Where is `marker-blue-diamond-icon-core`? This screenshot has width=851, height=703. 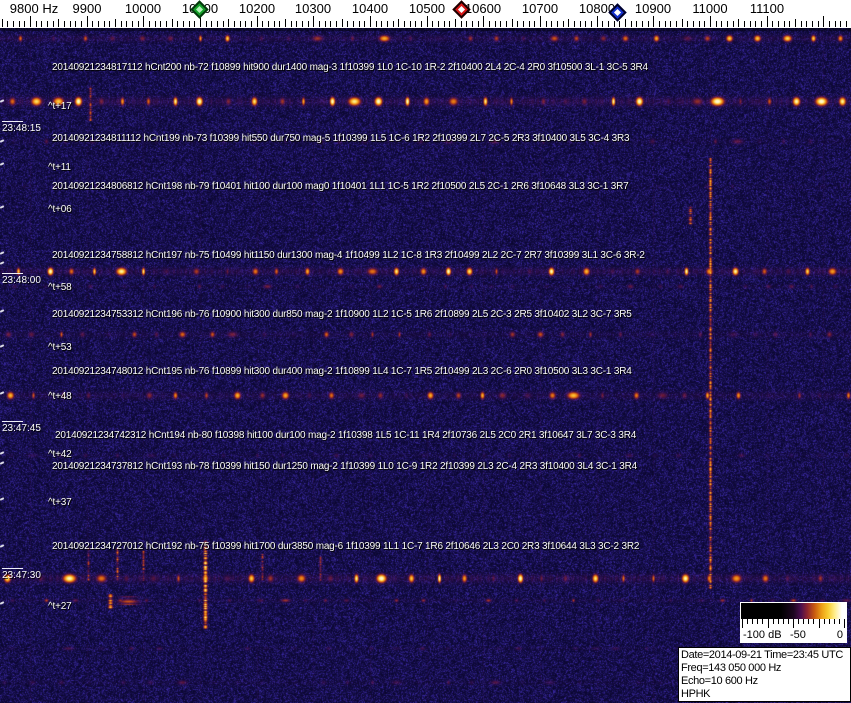
marker-blue-diamond-icon-core is located at coordinates (617, 12).